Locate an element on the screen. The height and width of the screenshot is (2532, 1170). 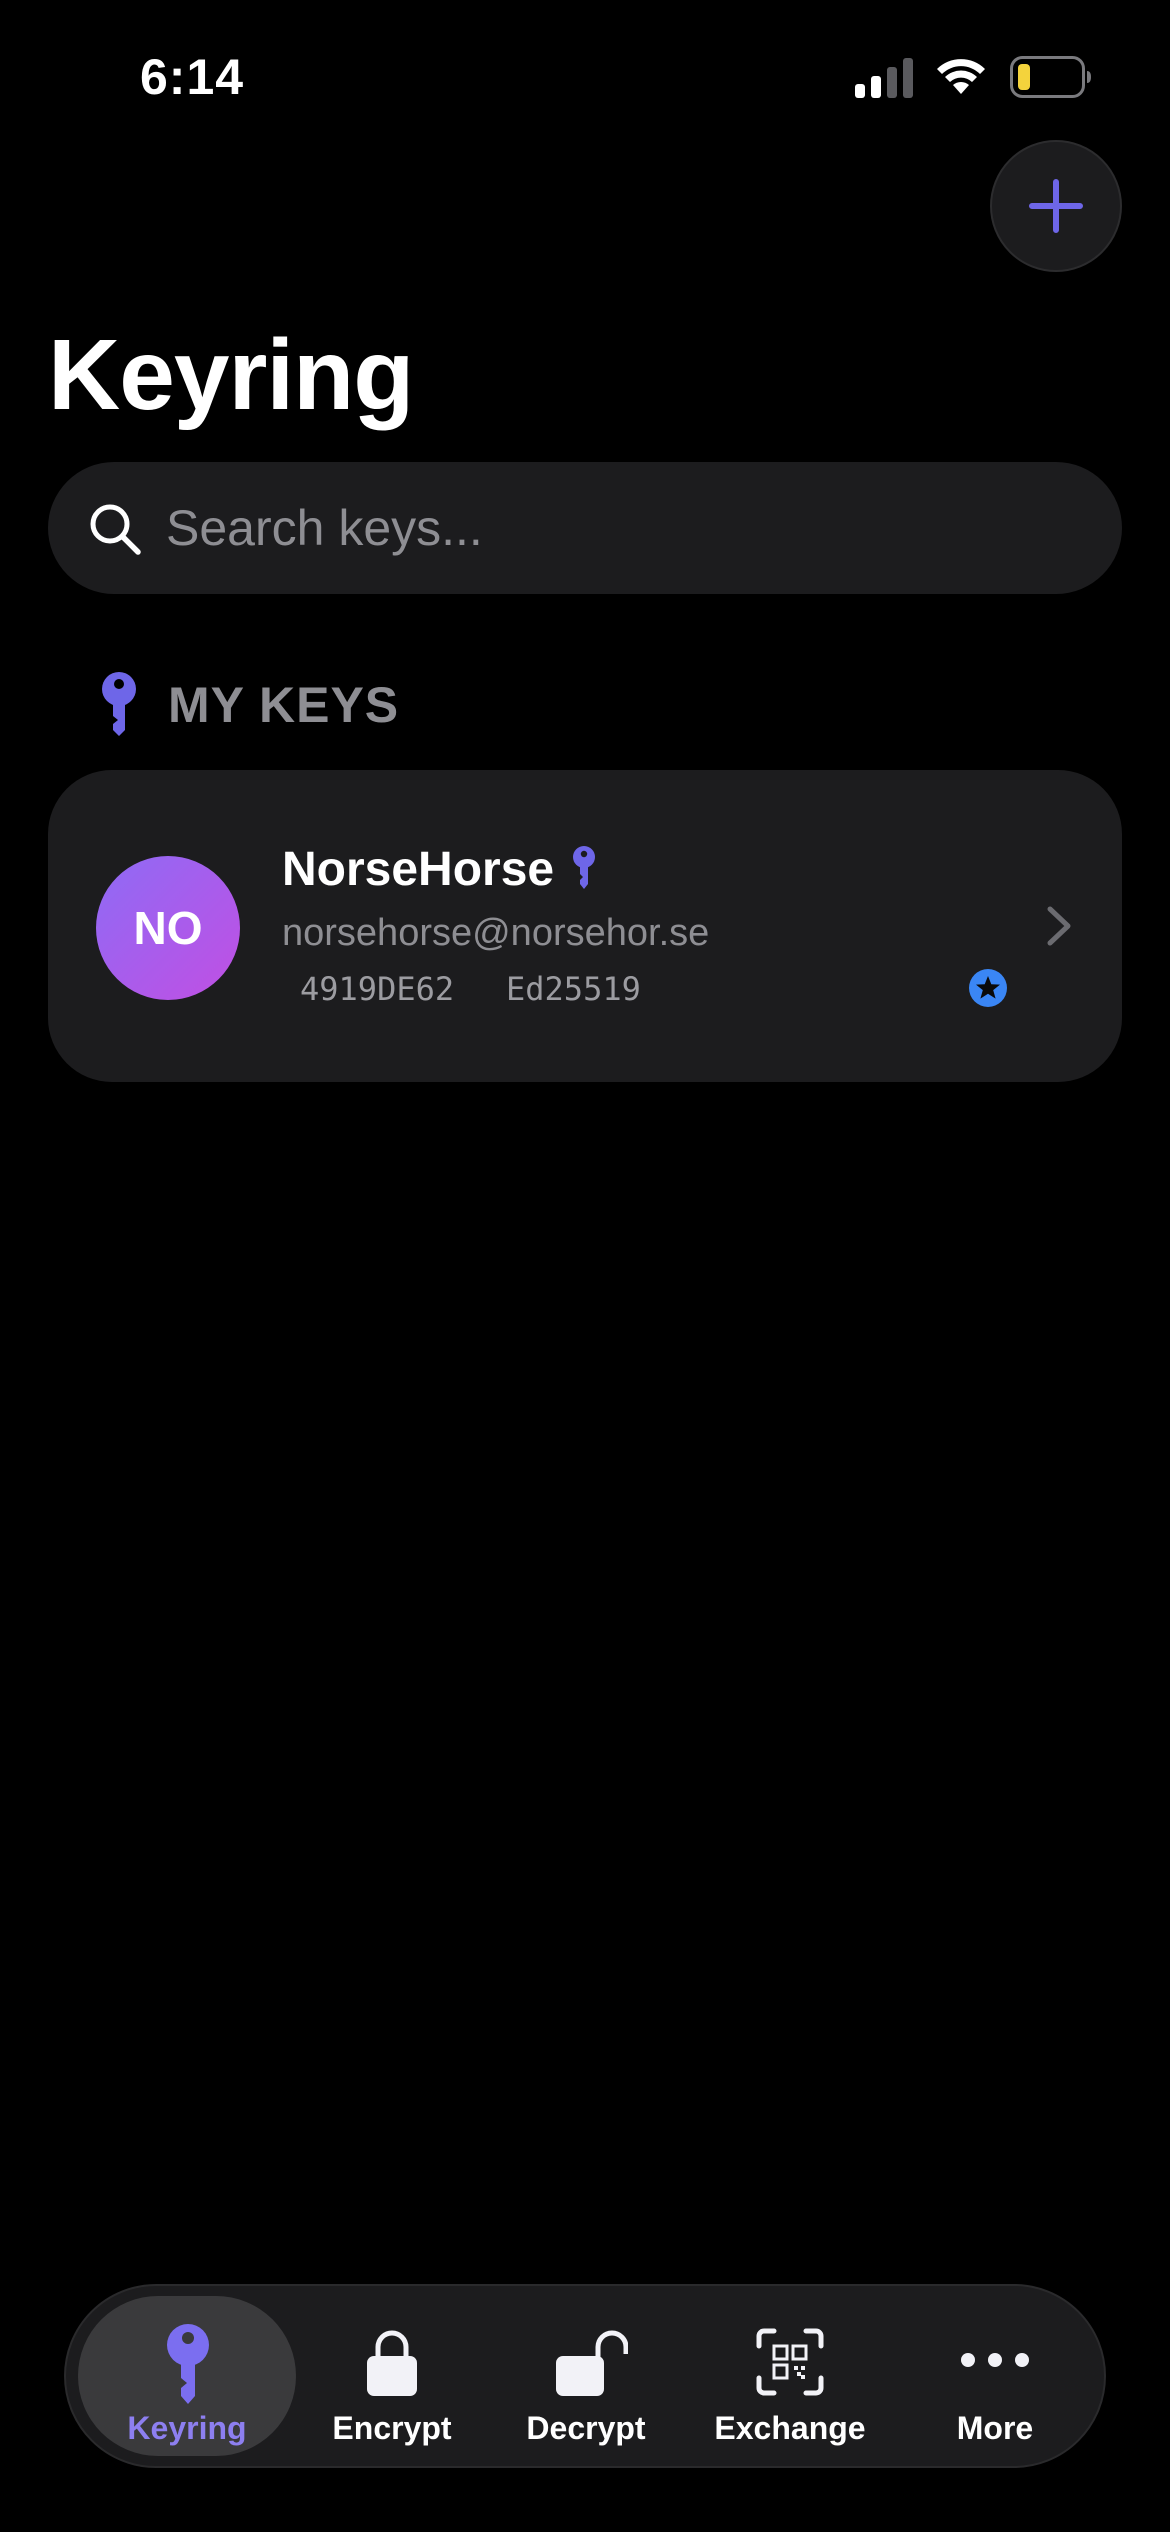
key-name: NorseHorse is located at coordinates (418, 869).